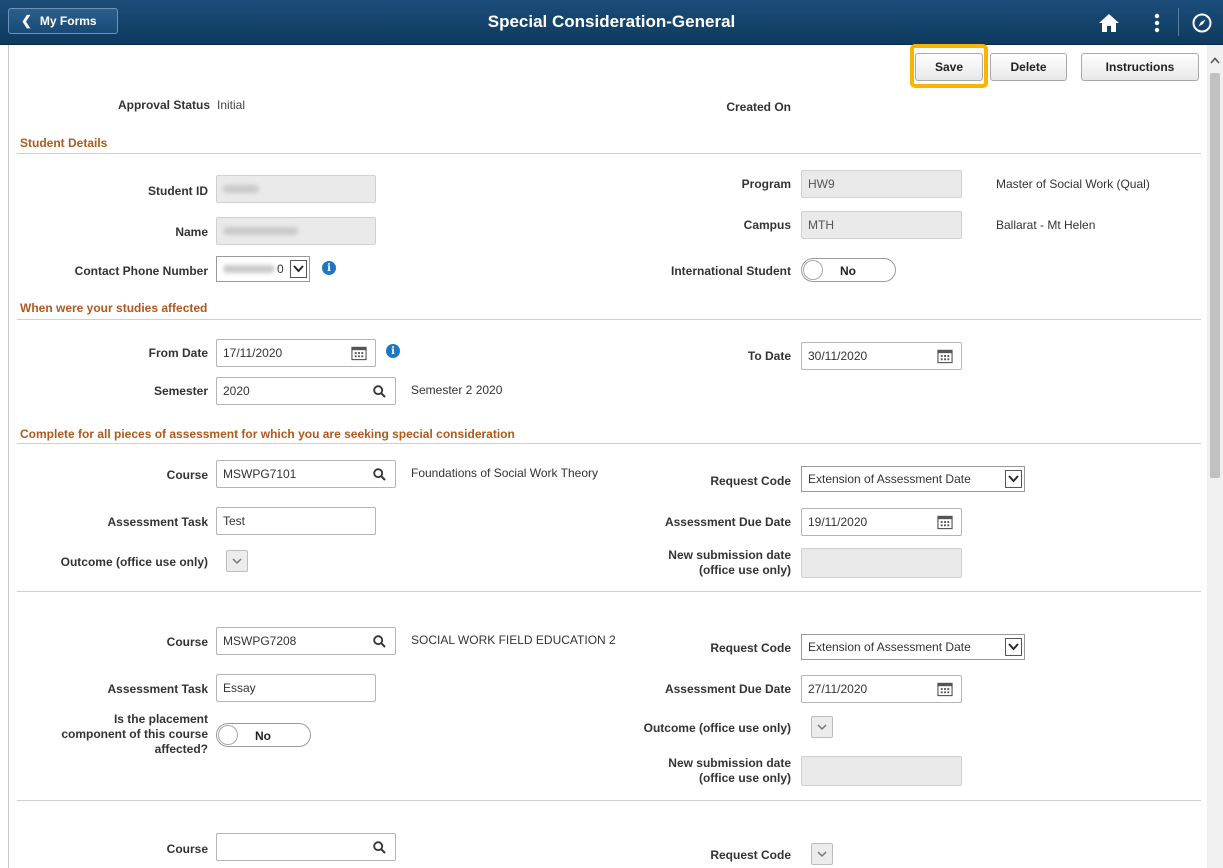  I want to click on contact-phone-select: 0, so click(263, 269).